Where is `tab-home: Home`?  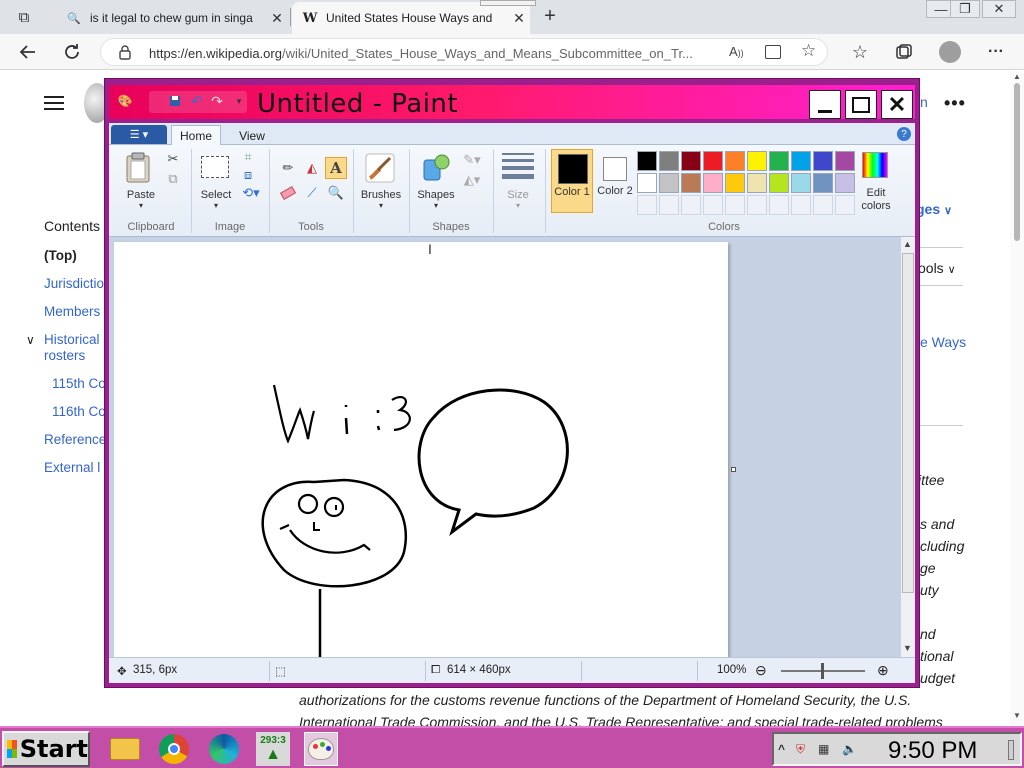 tab-home: Home is located at coordinates (196, 135).